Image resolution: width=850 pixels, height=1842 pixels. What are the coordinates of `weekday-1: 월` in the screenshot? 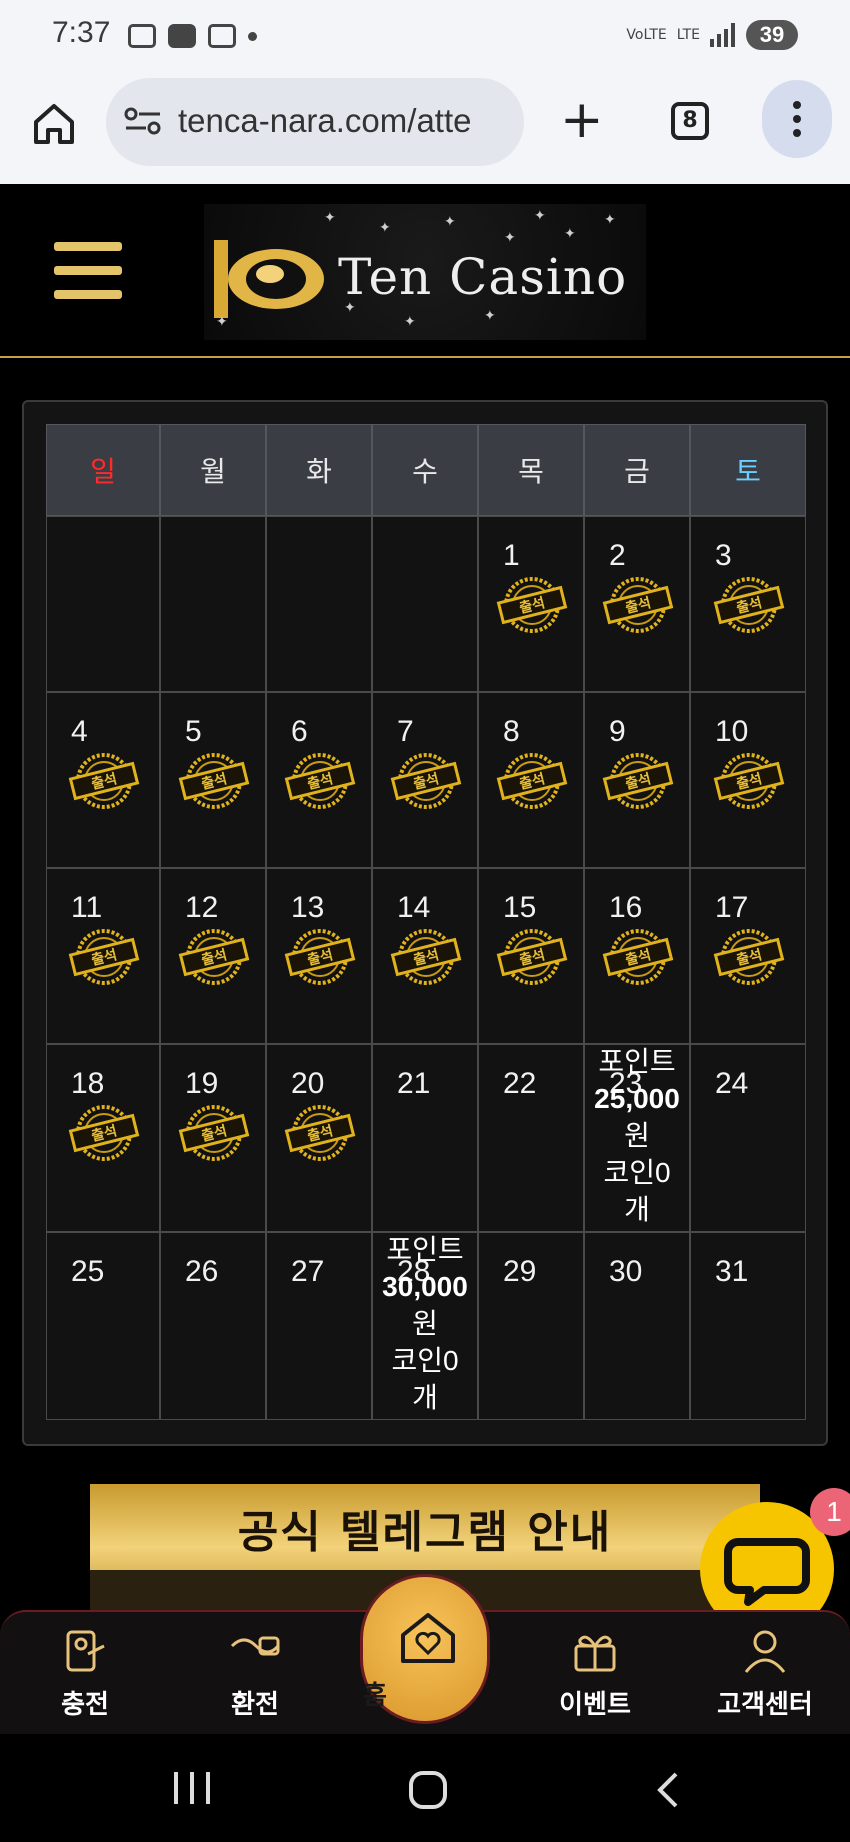 It's located at (213, 470).